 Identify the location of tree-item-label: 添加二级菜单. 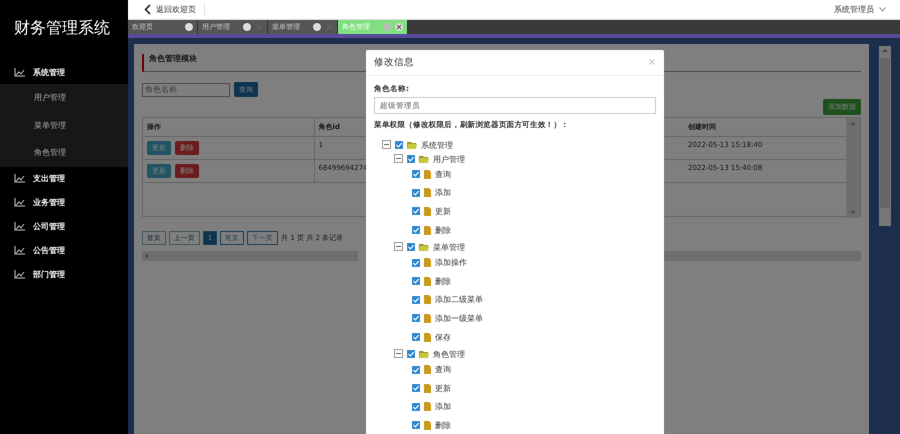
(459, 300).